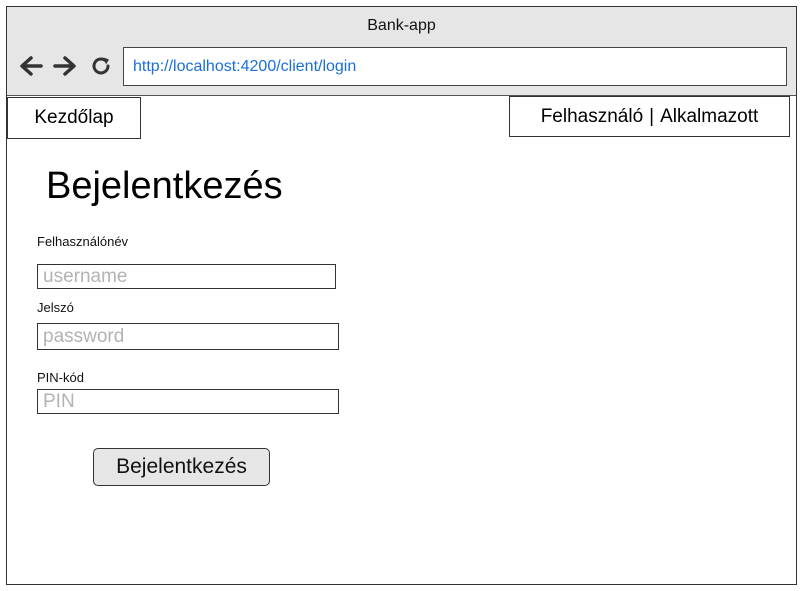 The height and width of the screenshot is (591, 804). I want to click on reload-icon, so click(101, 66).